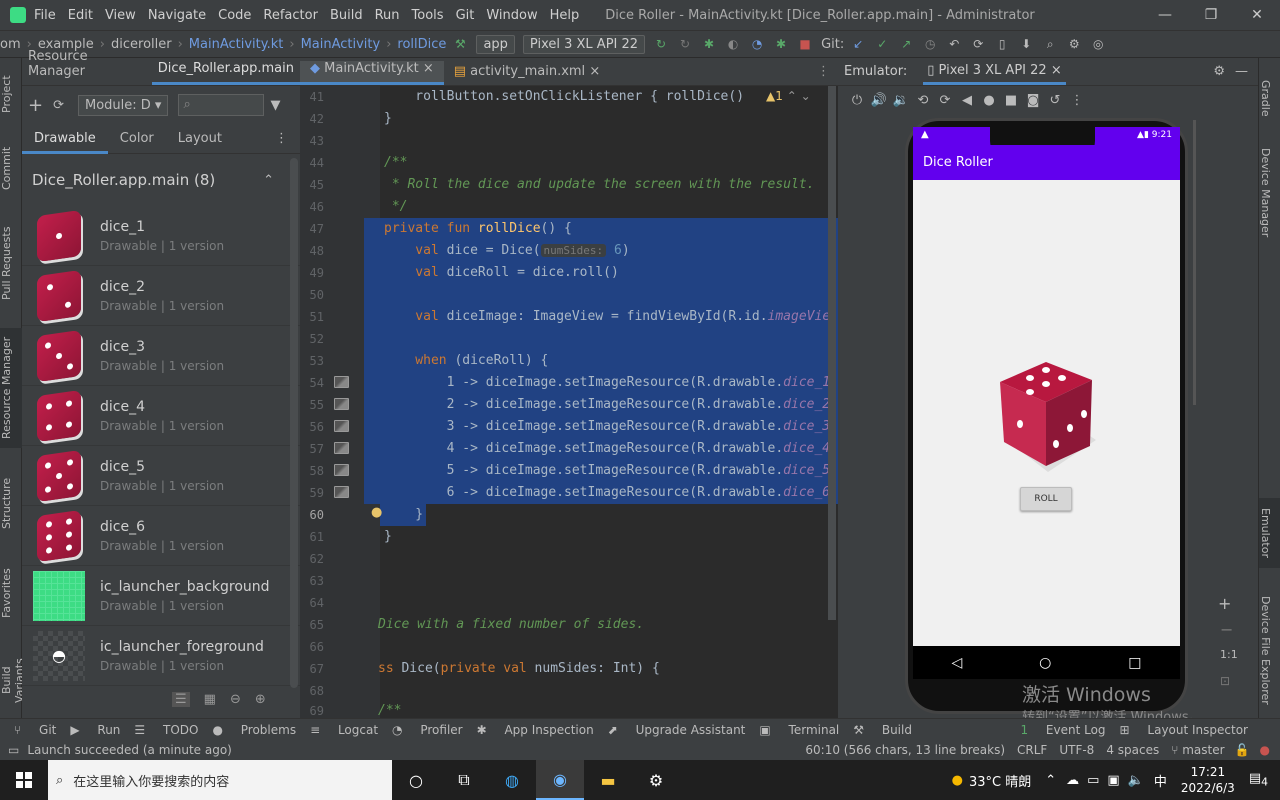 This screenshot has height=800, width=1280. Describe the element at coordinates (565, 15) in the screenshot. I see `menu-help: Help` at that location.